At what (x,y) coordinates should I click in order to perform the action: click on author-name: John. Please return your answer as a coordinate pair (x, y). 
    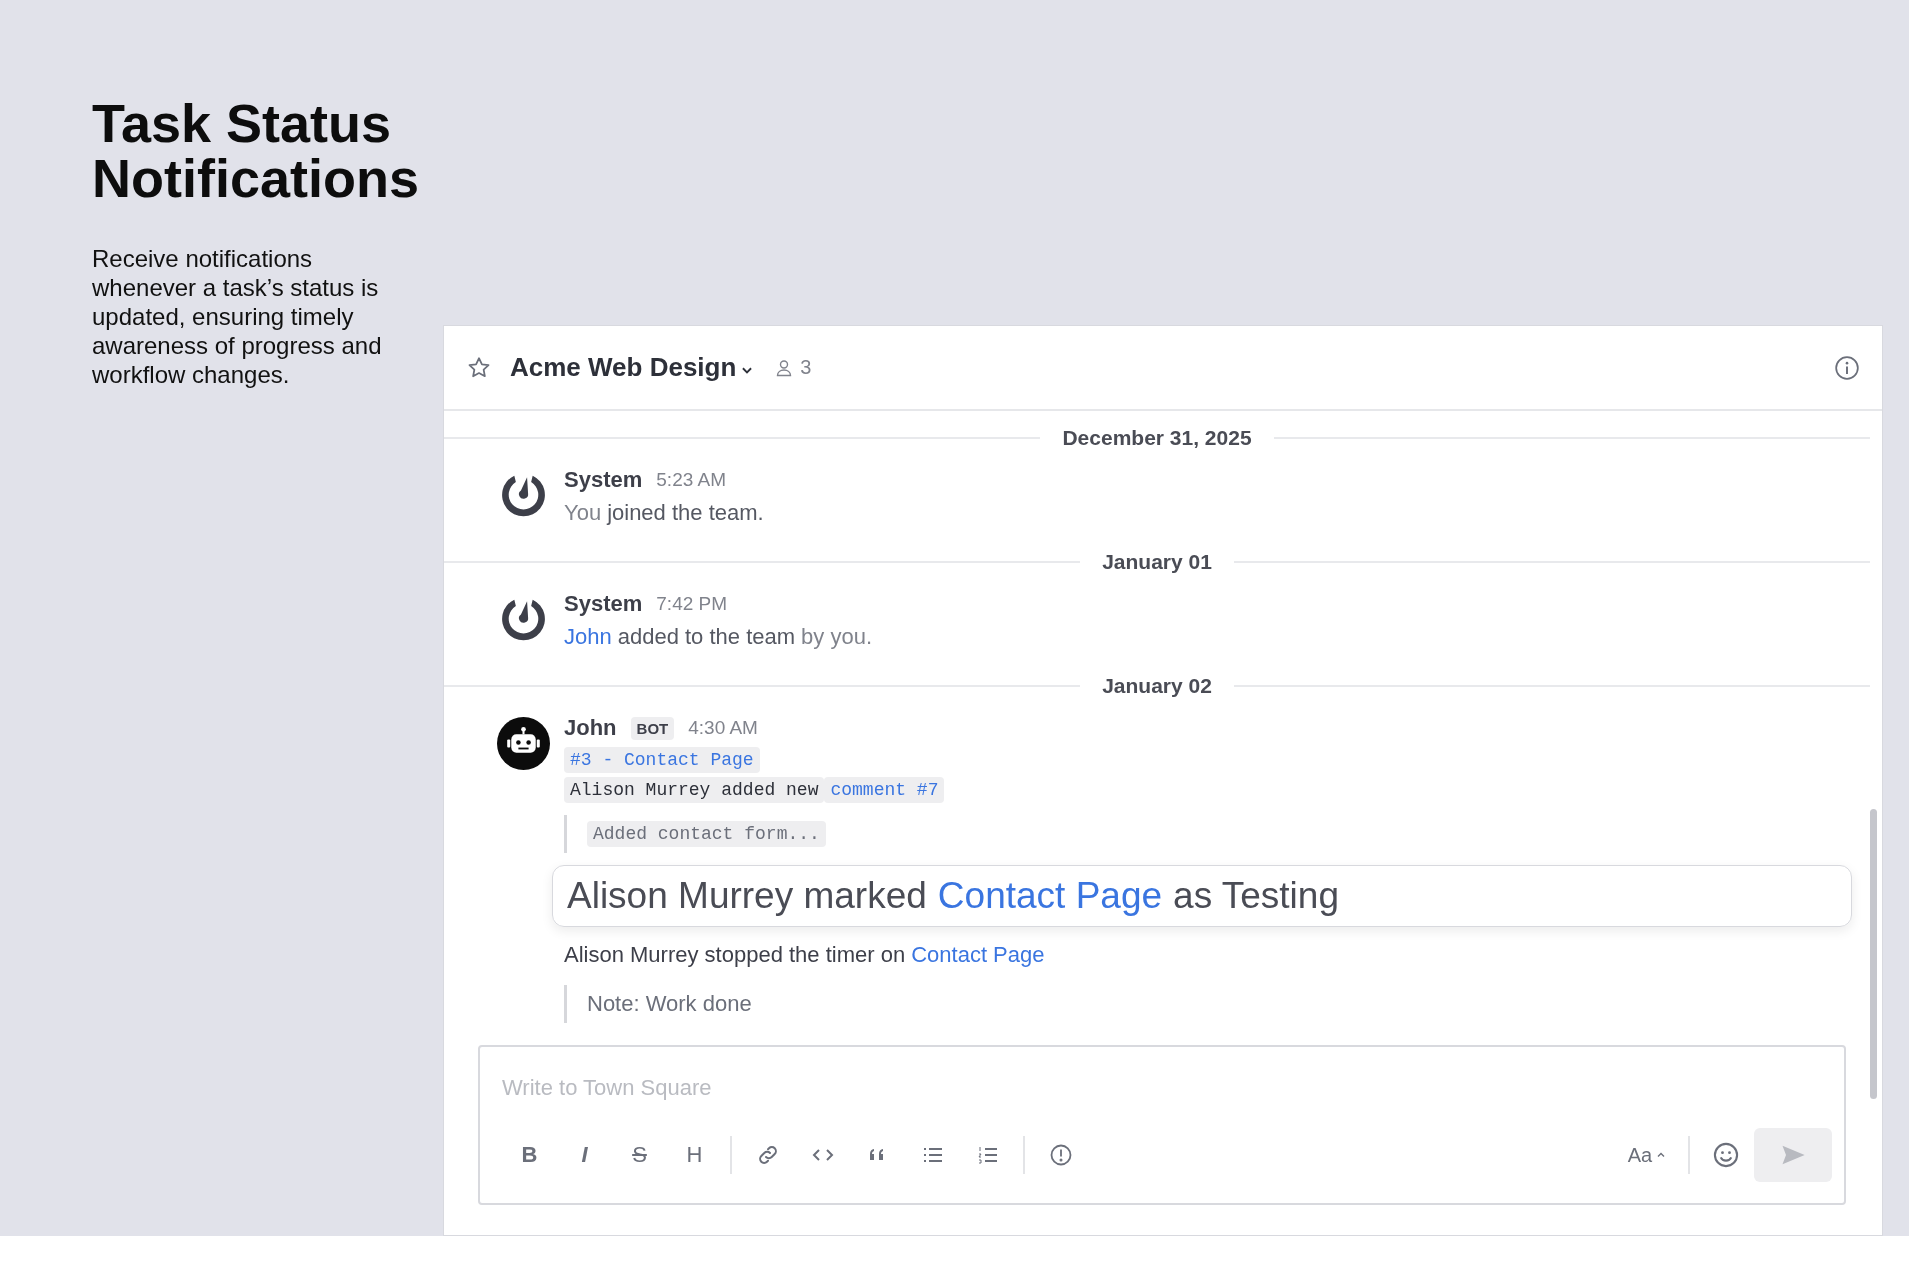
    Looking at the image, I should click on (590, 728).